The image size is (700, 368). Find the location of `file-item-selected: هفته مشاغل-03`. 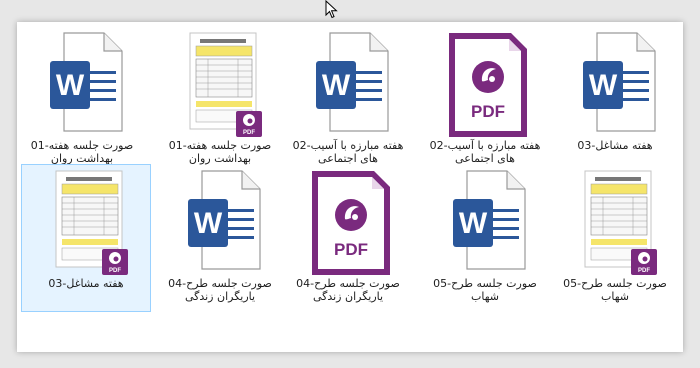

file-item-selected: هفته مشاغل-03 is located at coordinates (86, 238).